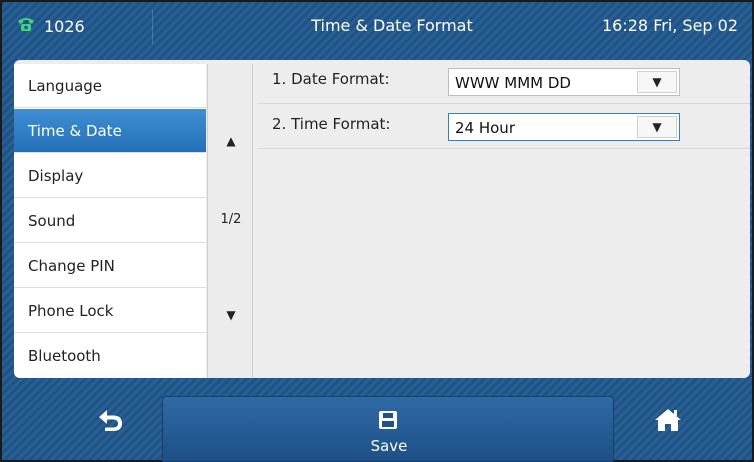  Describe the element at coordinates (71, 265) in the screenshot. I see `sidebar-item-label: Change PIN` at that location.